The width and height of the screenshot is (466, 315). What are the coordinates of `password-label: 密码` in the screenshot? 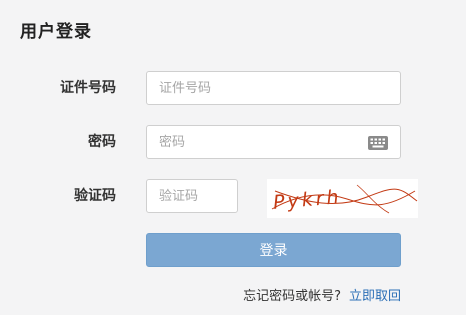 It's located at (102, 142).